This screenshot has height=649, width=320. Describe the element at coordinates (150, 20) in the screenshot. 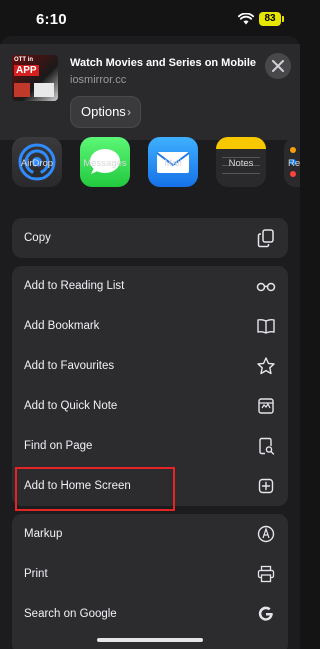

I see `status-bar: 6:10 83` at that location.